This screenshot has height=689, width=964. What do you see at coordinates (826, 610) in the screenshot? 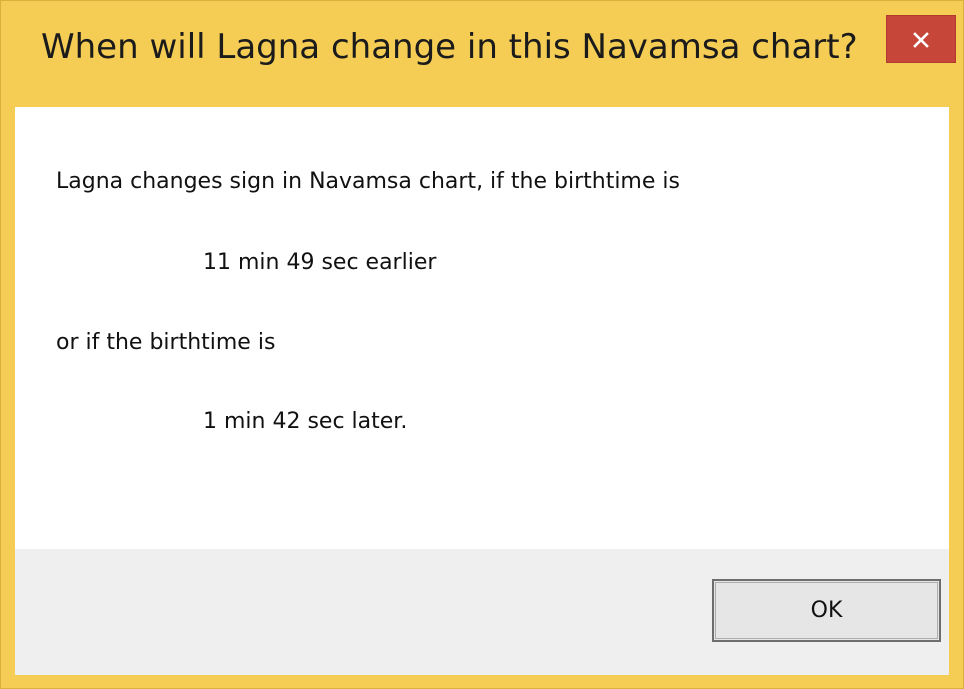
I see `ok-button: OK` at bounding box center [826, 610].